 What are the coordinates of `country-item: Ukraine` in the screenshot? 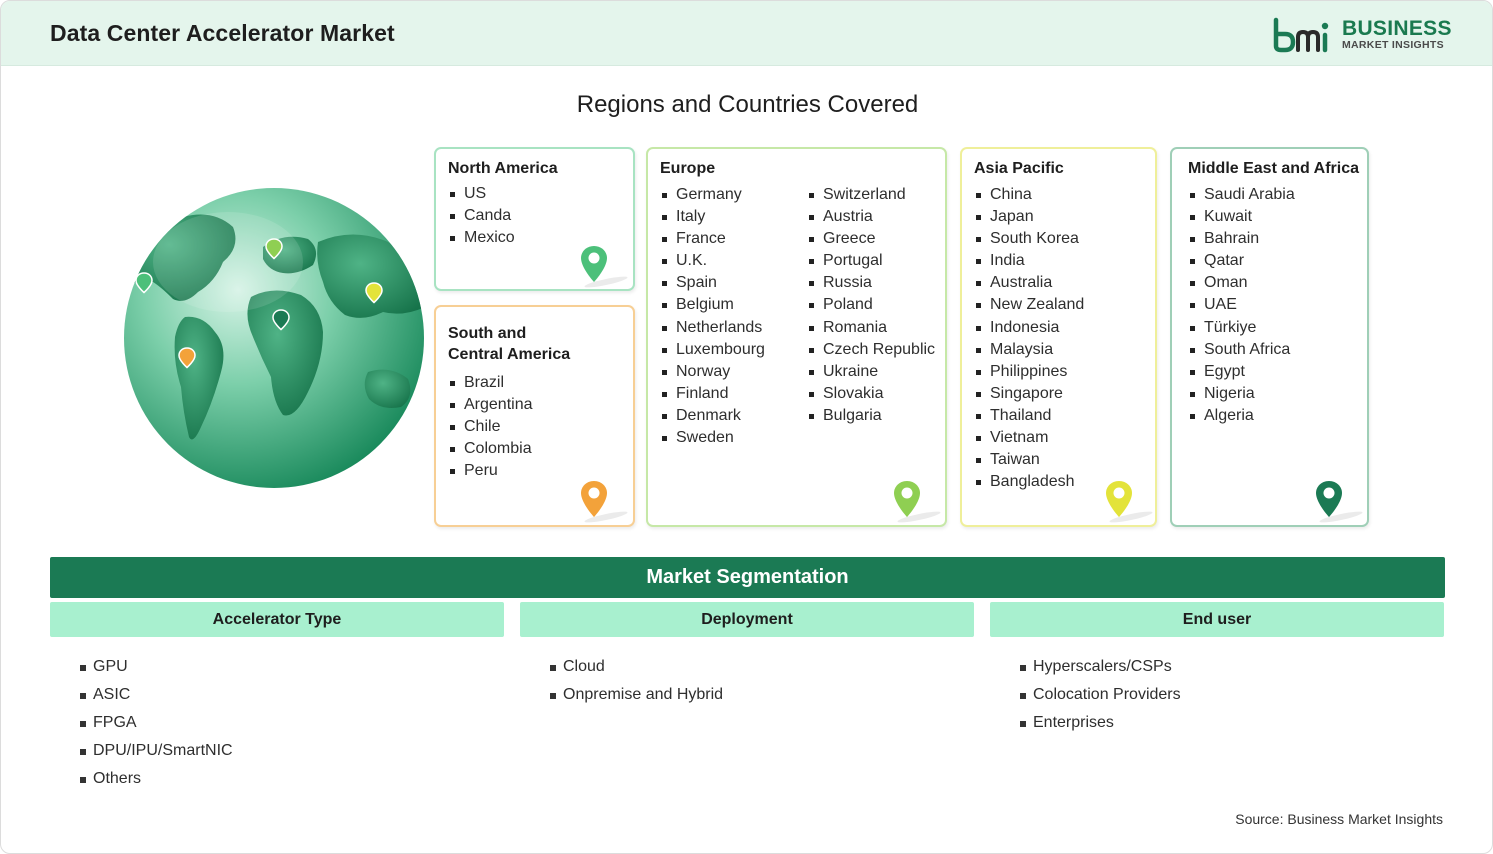 It's located at (871, 372).